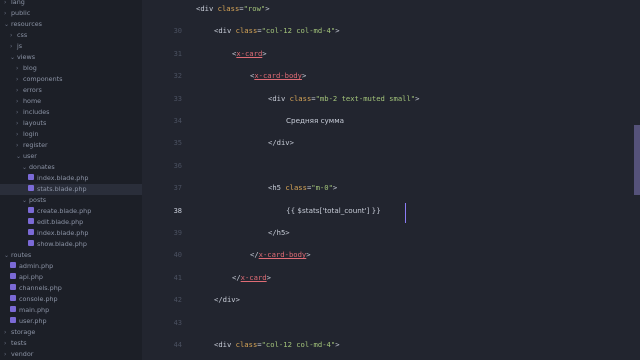 This screenshot has height=360, width=640. I want to click on file-tree-item: main.php, so click(24, 310).